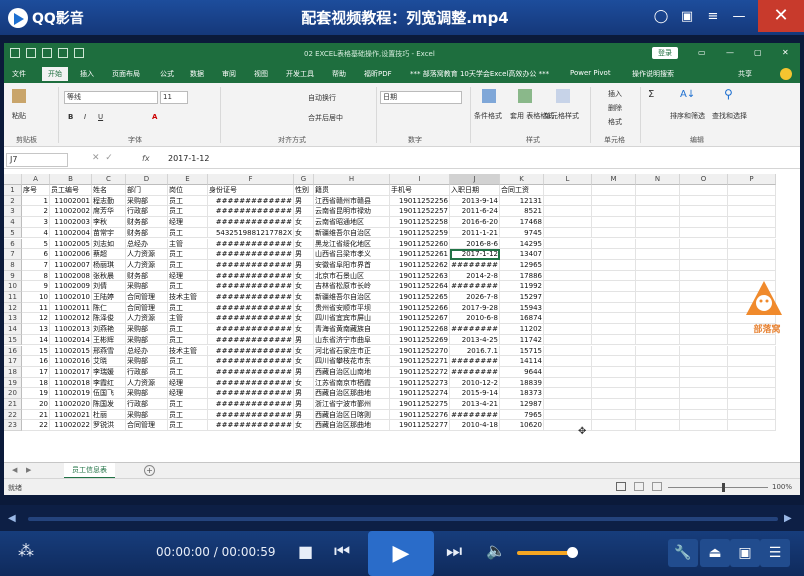 This screenshot has height=576, width=804. Describe the element at coordinates (420, 233) in the screenshot. I see `grid-cell: 19011252259` at that location.